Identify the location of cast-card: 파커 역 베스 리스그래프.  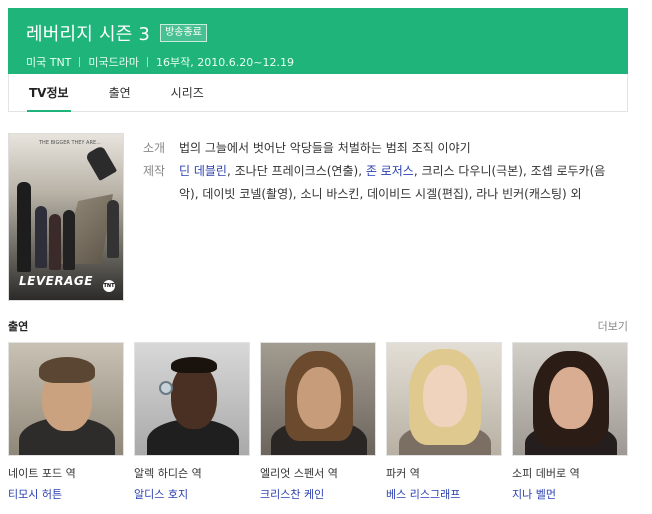
(444, 422).